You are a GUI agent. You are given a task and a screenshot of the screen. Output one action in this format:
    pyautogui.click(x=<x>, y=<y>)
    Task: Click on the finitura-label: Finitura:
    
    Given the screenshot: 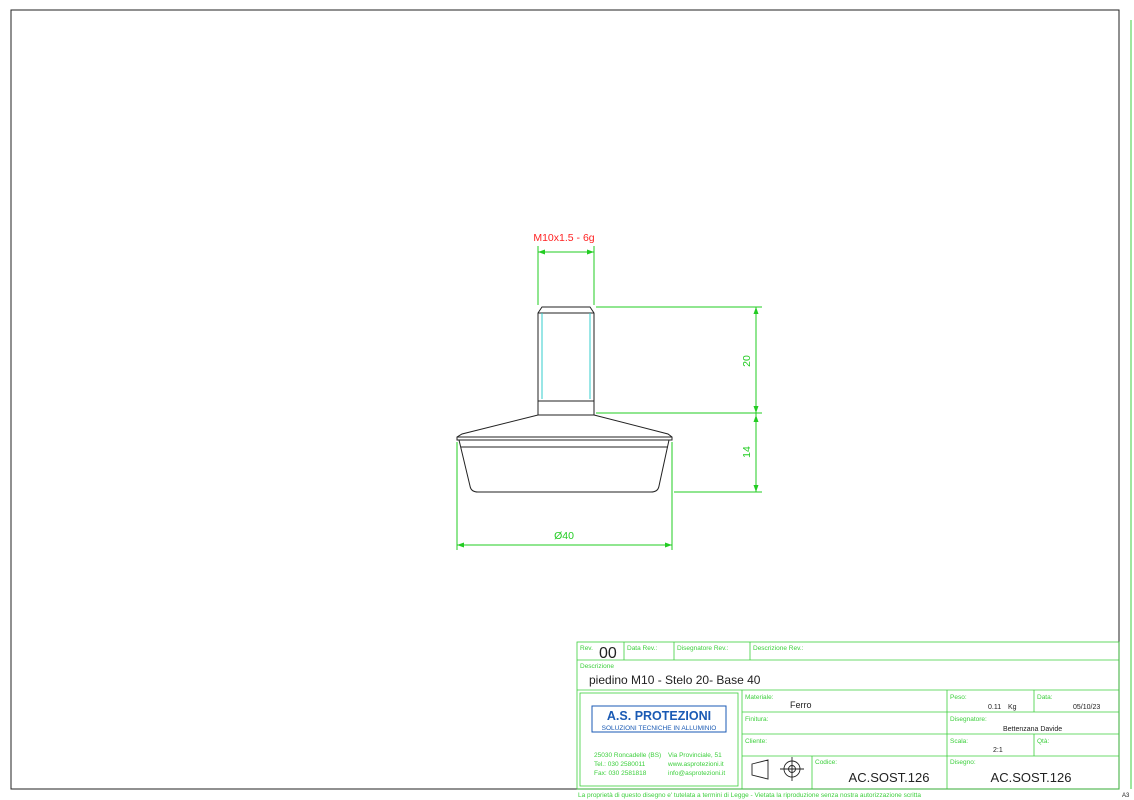 What is the action you would take?
    pyautogui.click(x=757, y=719)
    